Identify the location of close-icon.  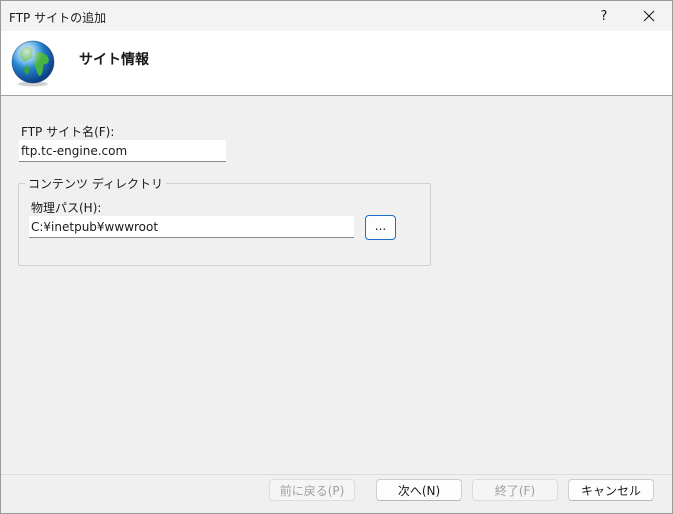
(649, 16).